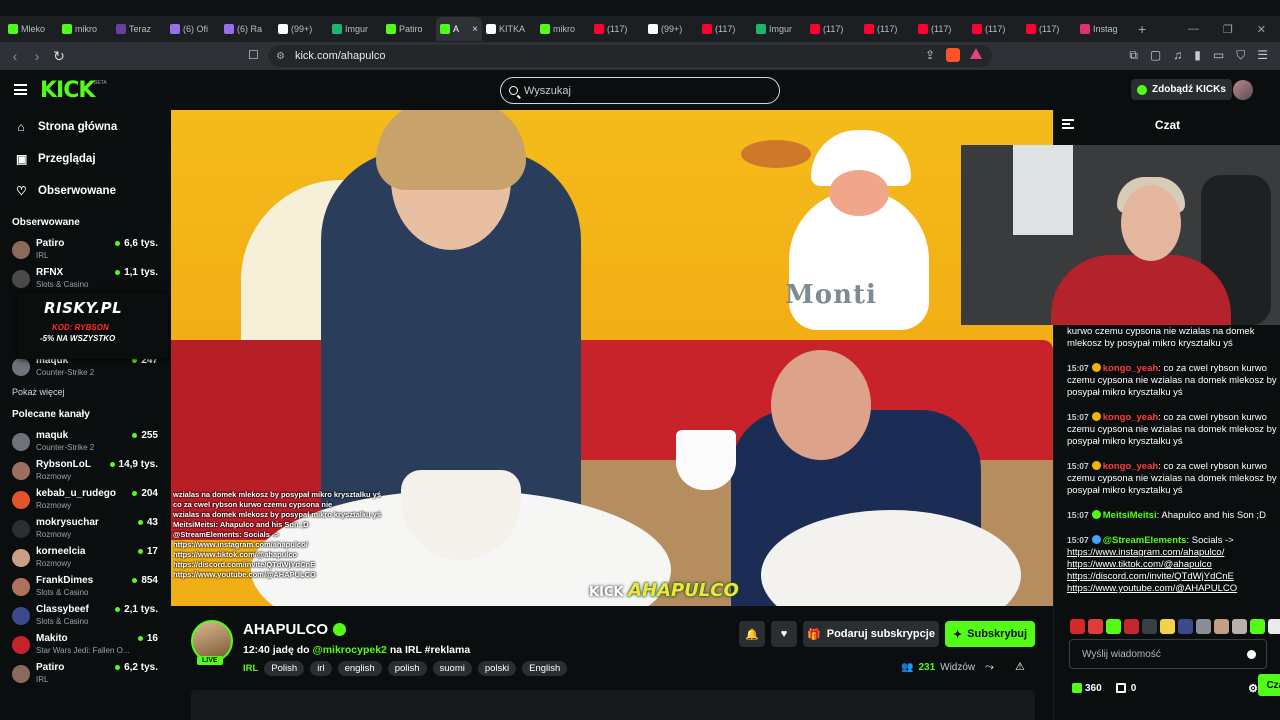 This screenshot has width=1280, height=720. Describe the element at coordinates (85, 673) in the screenshot. I see `channel-item: Patiro IRL 6,2 tys.` at that location.